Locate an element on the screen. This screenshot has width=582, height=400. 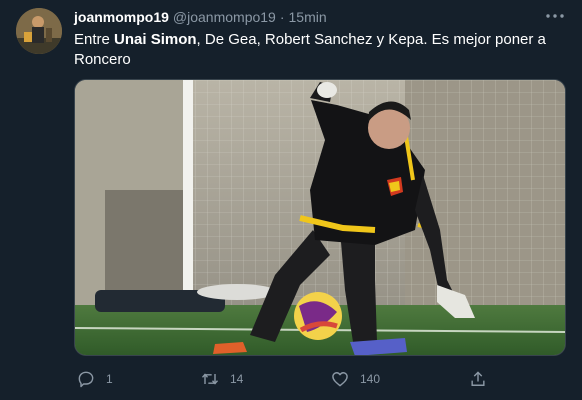
more-options-button is located at coordinates (555, 16).